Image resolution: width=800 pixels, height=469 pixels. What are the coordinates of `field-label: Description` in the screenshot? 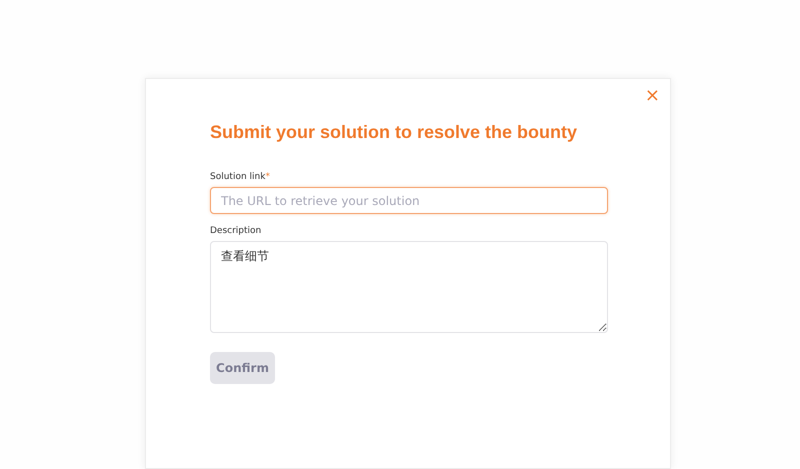 It's located at (236, 231).